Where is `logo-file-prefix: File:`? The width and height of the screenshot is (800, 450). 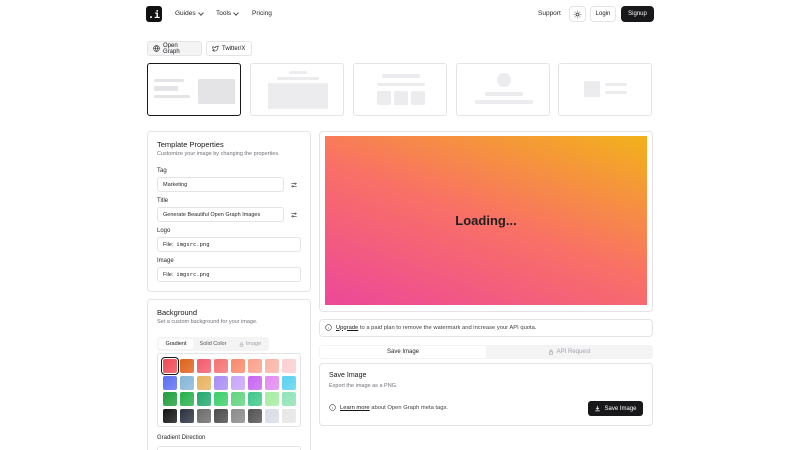
logo-file-prefix: File: is located at coordinates (168, 244).